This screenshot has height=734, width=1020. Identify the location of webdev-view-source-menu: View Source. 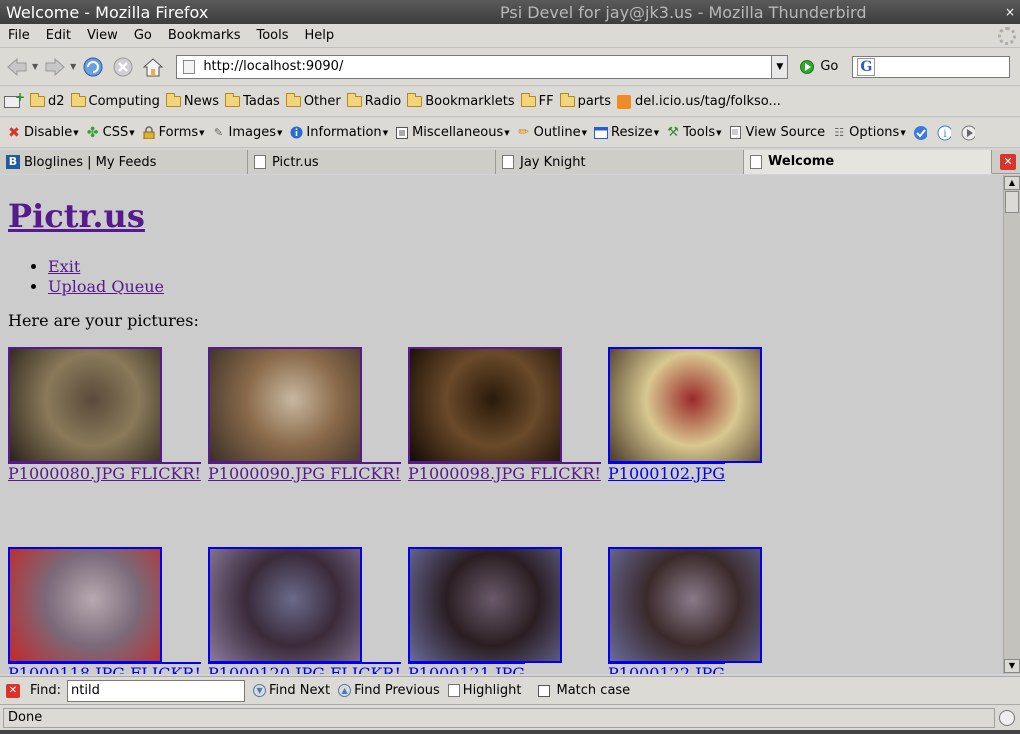
(777, 132).